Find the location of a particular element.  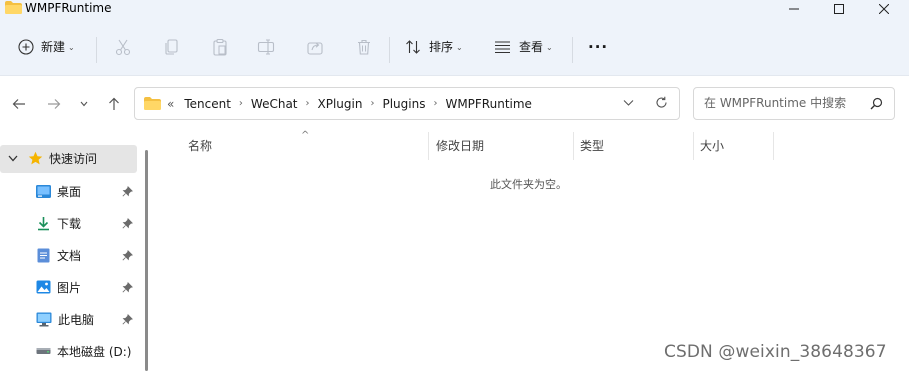

rename-button is located at coordinates (266, 46).